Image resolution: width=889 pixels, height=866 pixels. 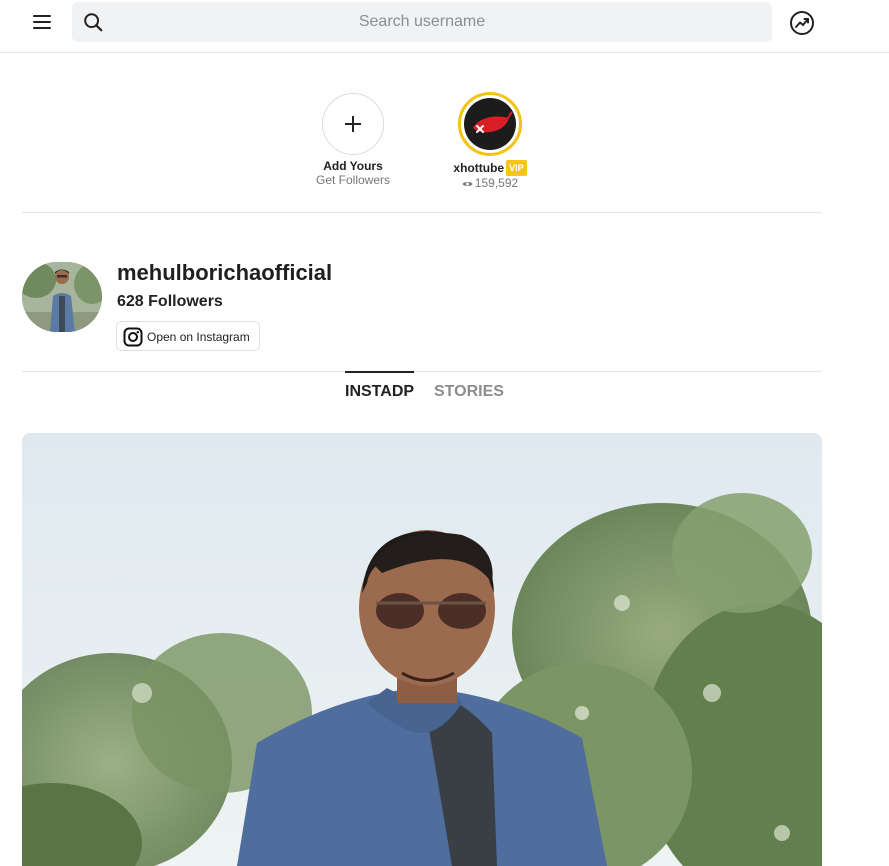 What do you see at coordinates (353, 166) in the screenshot?
I see `story-name: Add Yours` at bounding box center [353, 166].